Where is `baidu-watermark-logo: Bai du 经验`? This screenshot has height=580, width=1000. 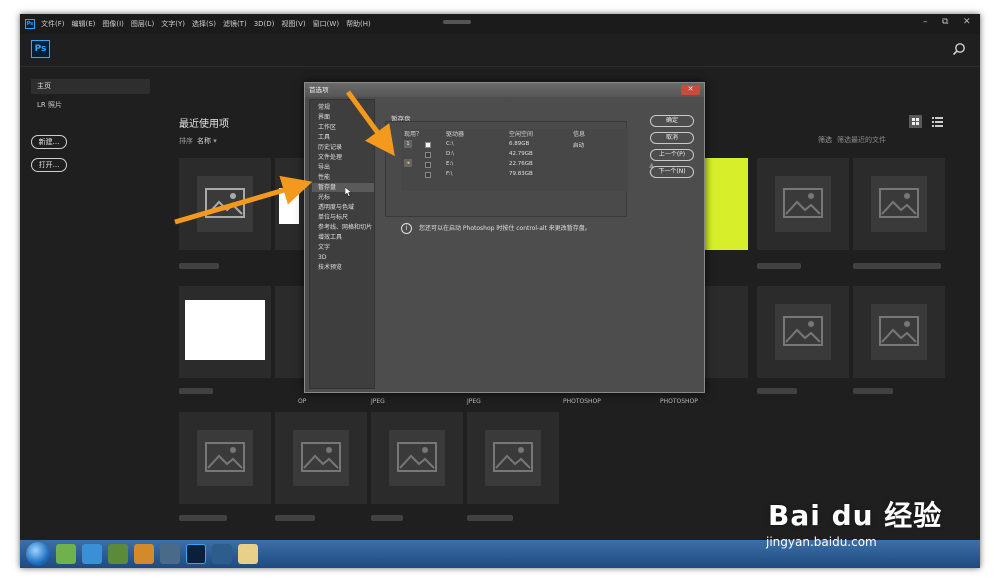
baidu-watermark-logo: Bai du 经验 is located at coordinates (855, 515).